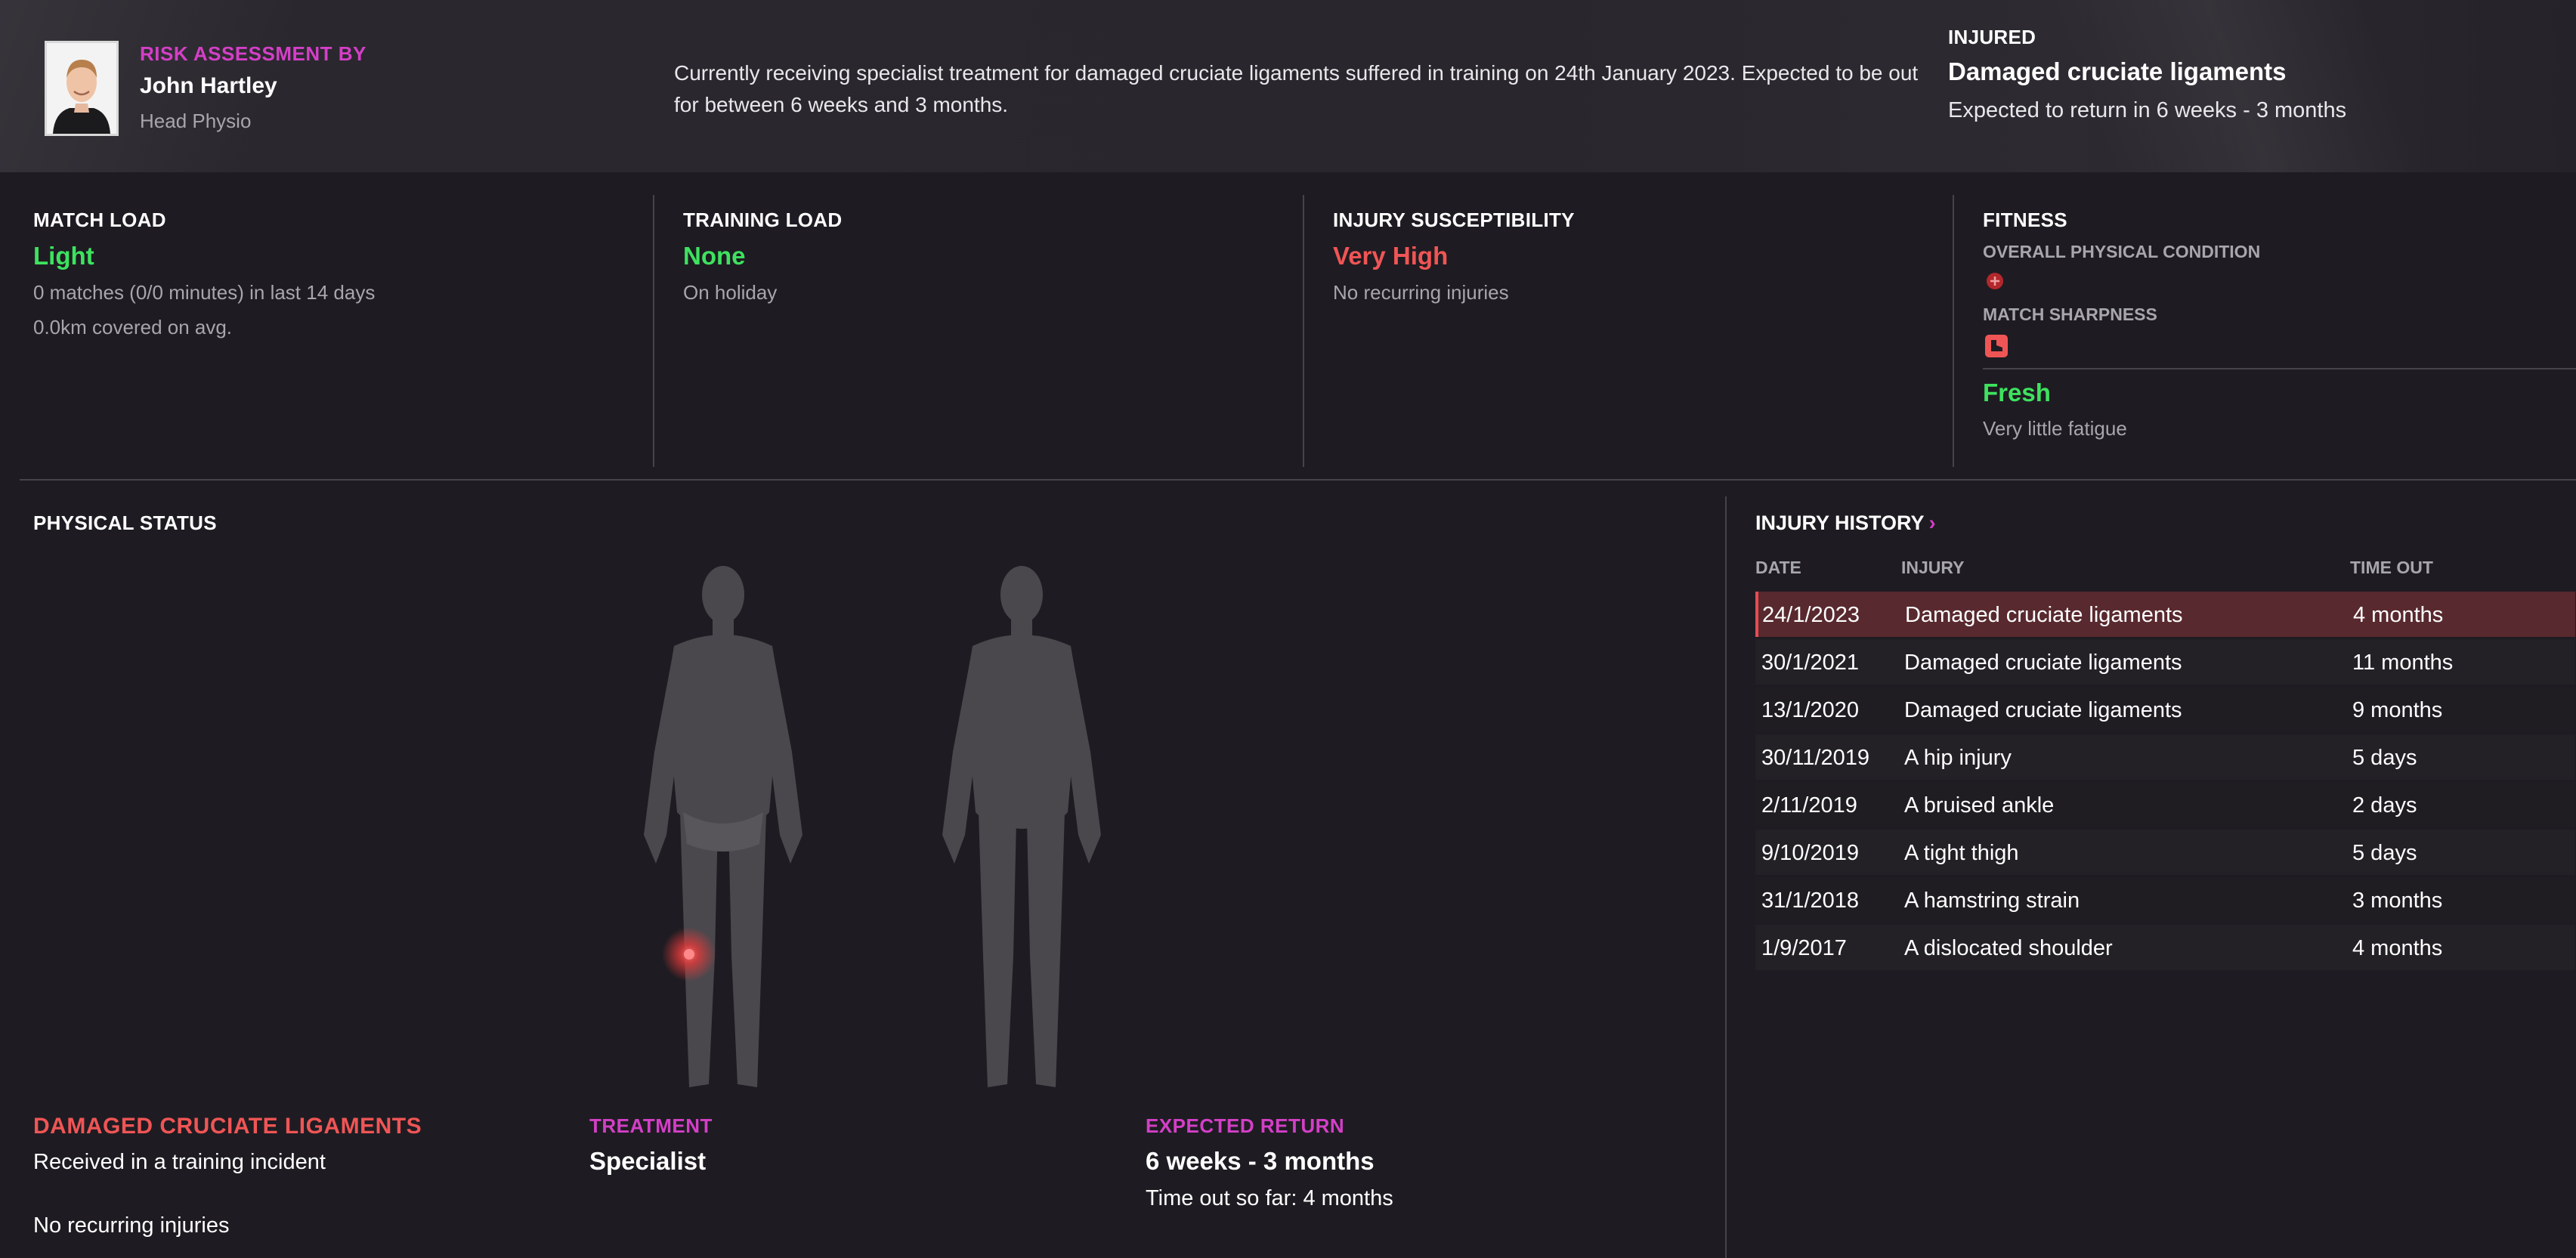 The height and width of the screenshot is (1258, 2576). I want to click on row-time-out: 11 months, so click(2403, 663).